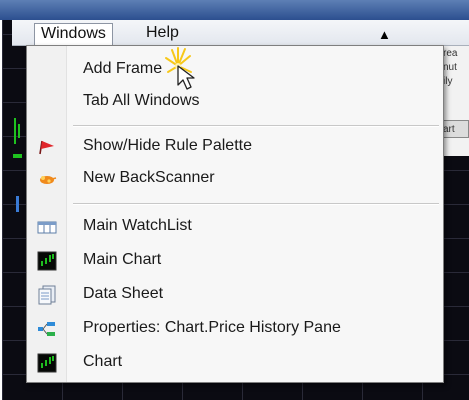 The width and height of the screenshot is (469, 400). Describe the element at coordinates (123, 293) in the screenshot. I see `menu-item-label: Data Sheet` at that location.